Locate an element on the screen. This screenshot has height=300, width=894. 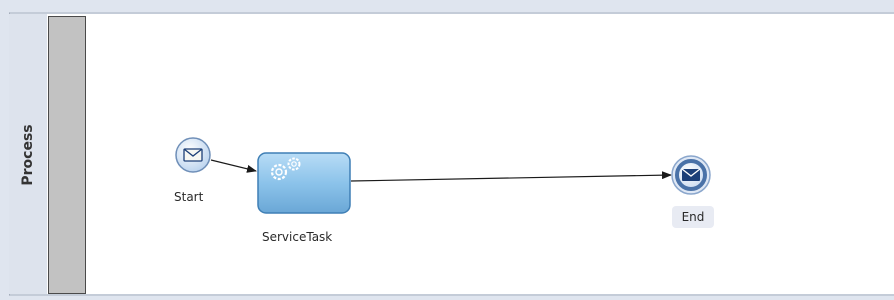
end-event is located at coordinates (691, 175).